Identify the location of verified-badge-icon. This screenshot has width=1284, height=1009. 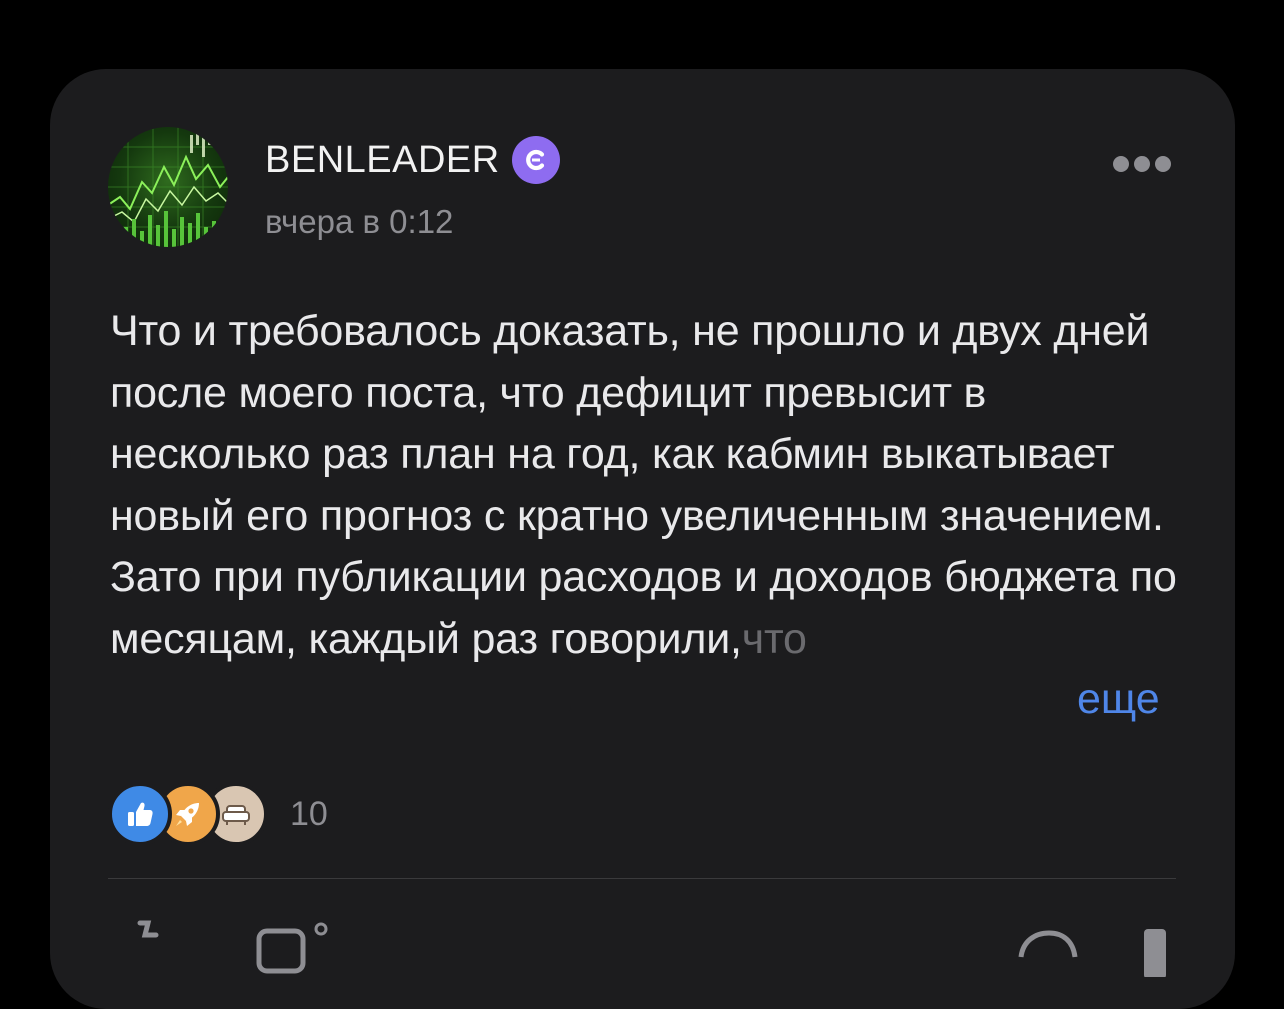
(535, 160).